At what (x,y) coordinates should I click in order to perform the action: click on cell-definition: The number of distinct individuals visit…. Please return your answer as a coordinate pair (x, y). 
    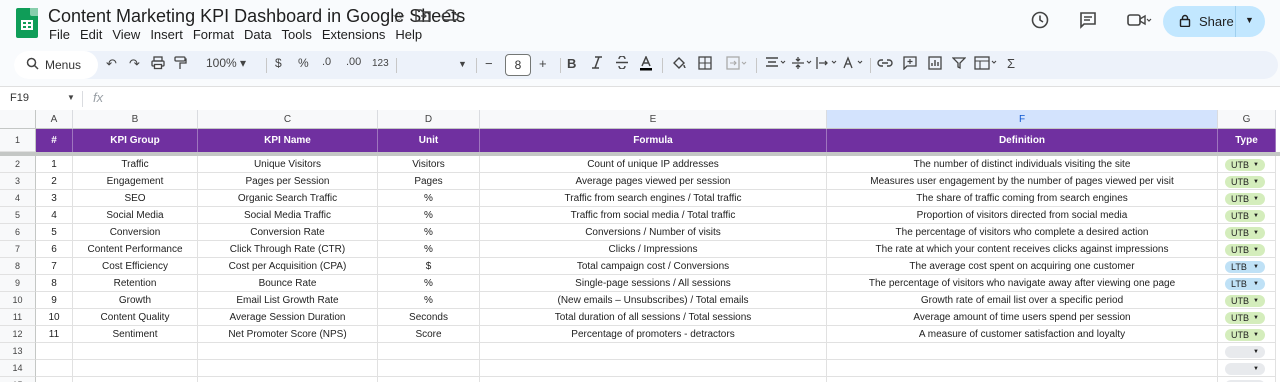
    Looking at the image, I should click on (1022, 164).